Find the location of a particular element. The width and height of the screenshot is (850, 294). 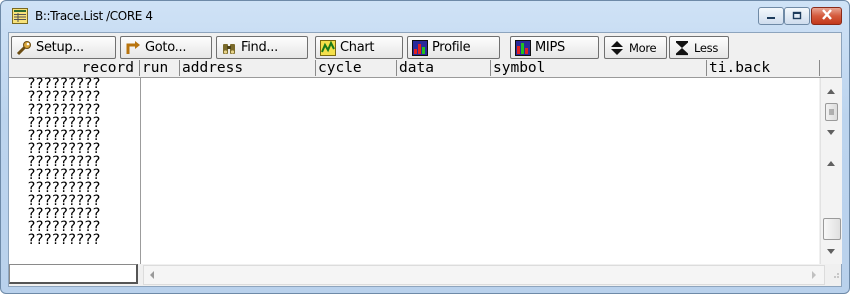

profile-icon is located at coordinates (420, 47).